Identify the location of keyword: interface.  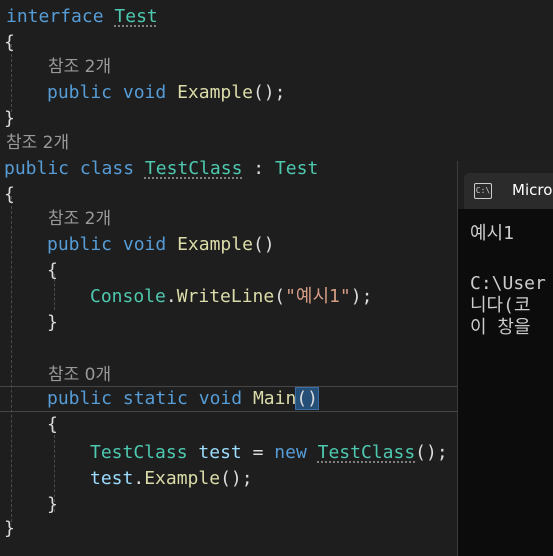
(55, 16).